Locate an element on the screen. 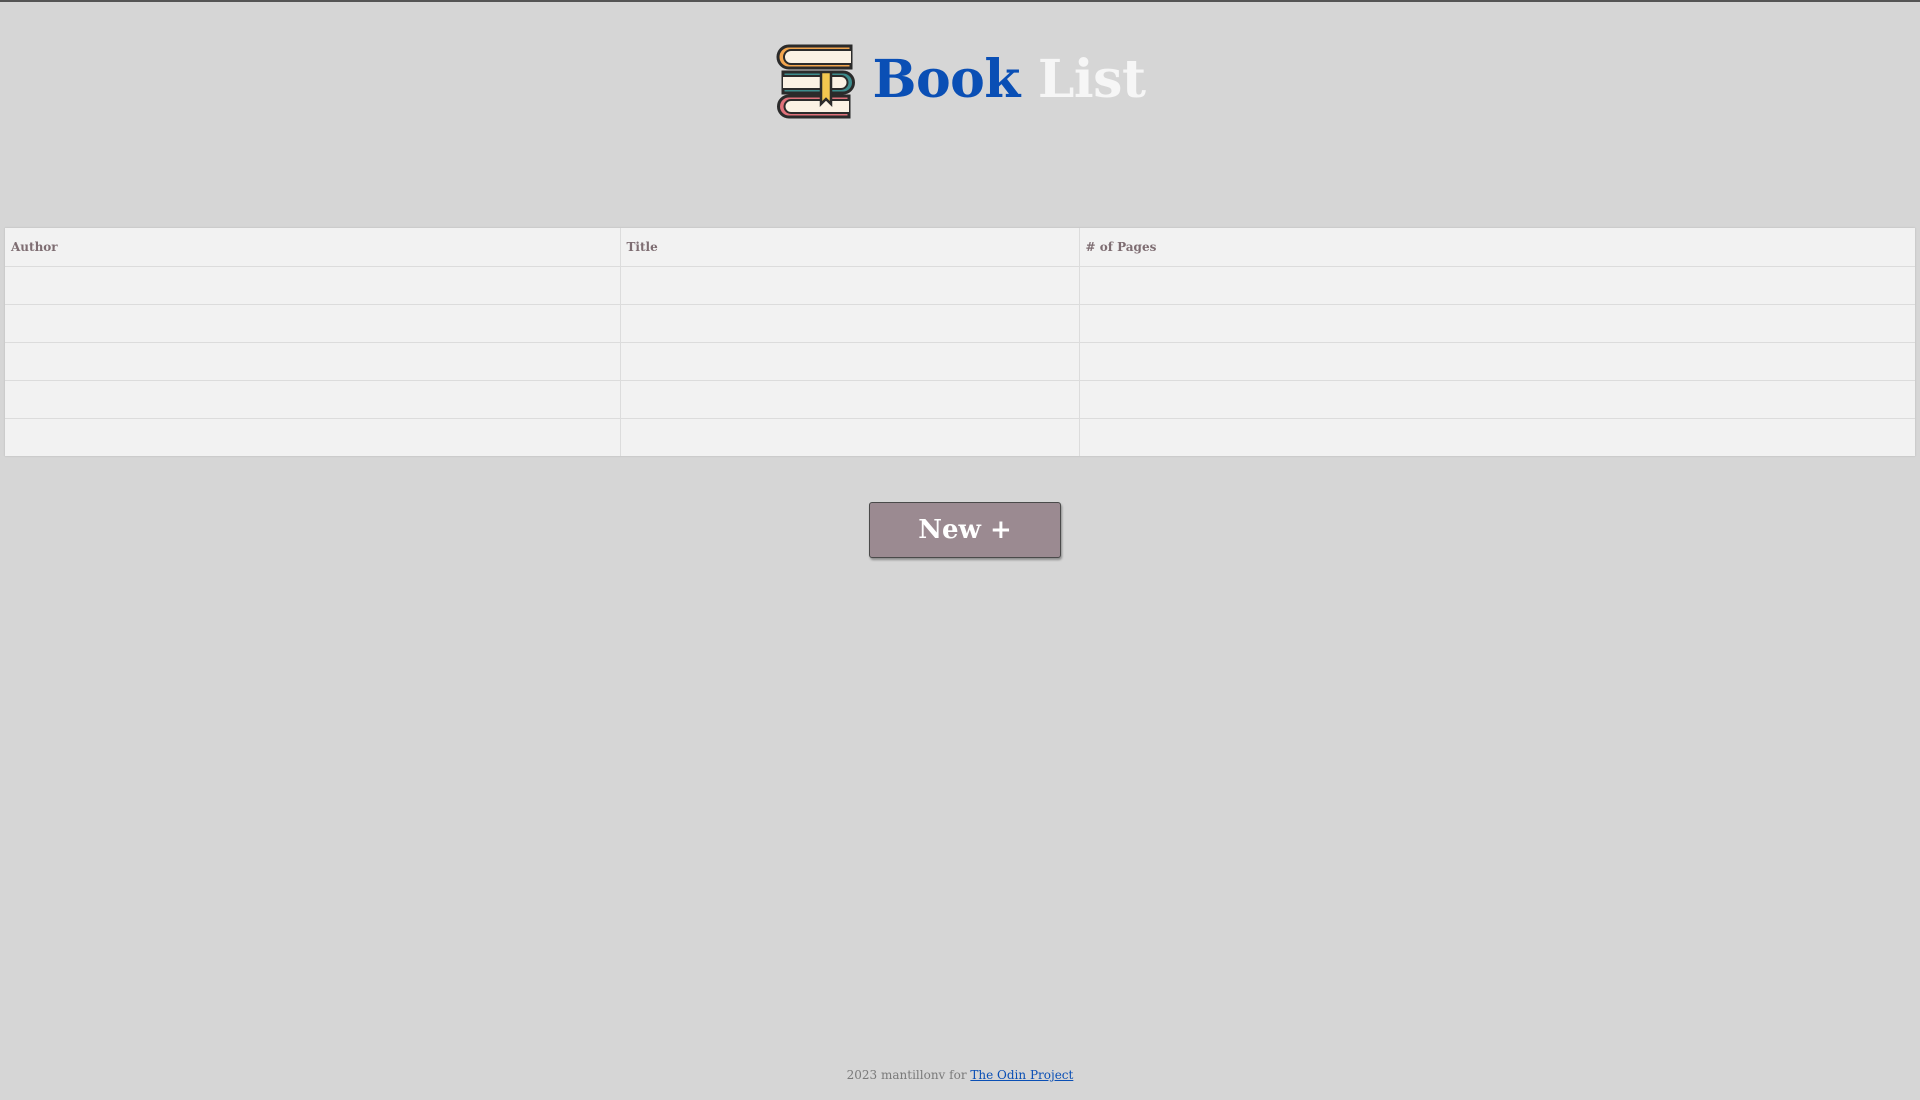  title-word-book: Book is located at coordinates (946, 79).